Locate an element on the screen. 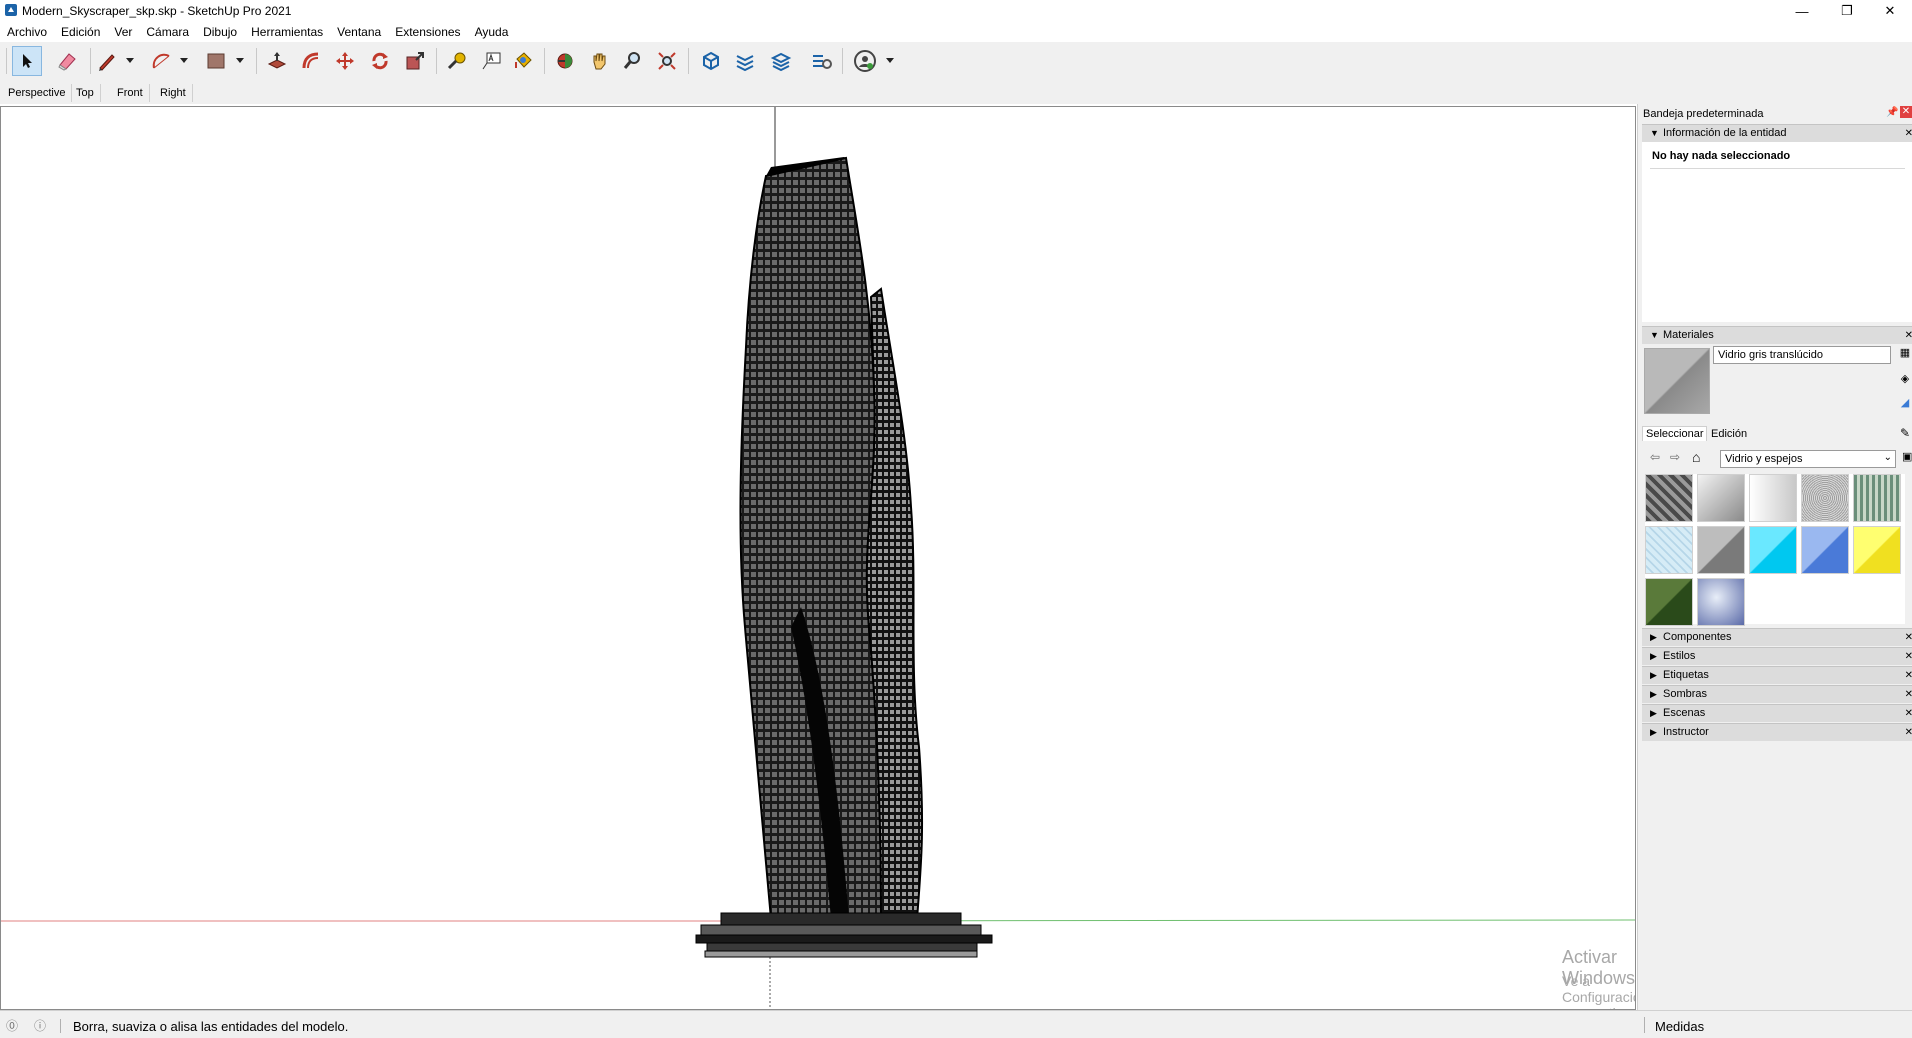 The height and width of the screenshot is (1038, 1912). scene-tab-perspective: Perspective is located at coordinates (37, 93).